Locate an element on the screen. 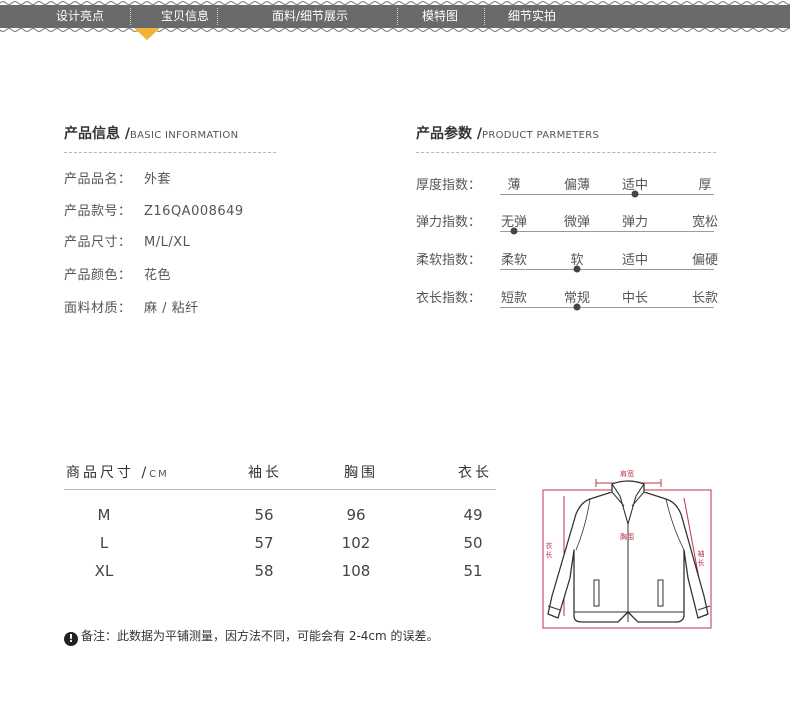 This screenshot has height=712, width=790. size-cell: XL is located at coordinates (104, 571).